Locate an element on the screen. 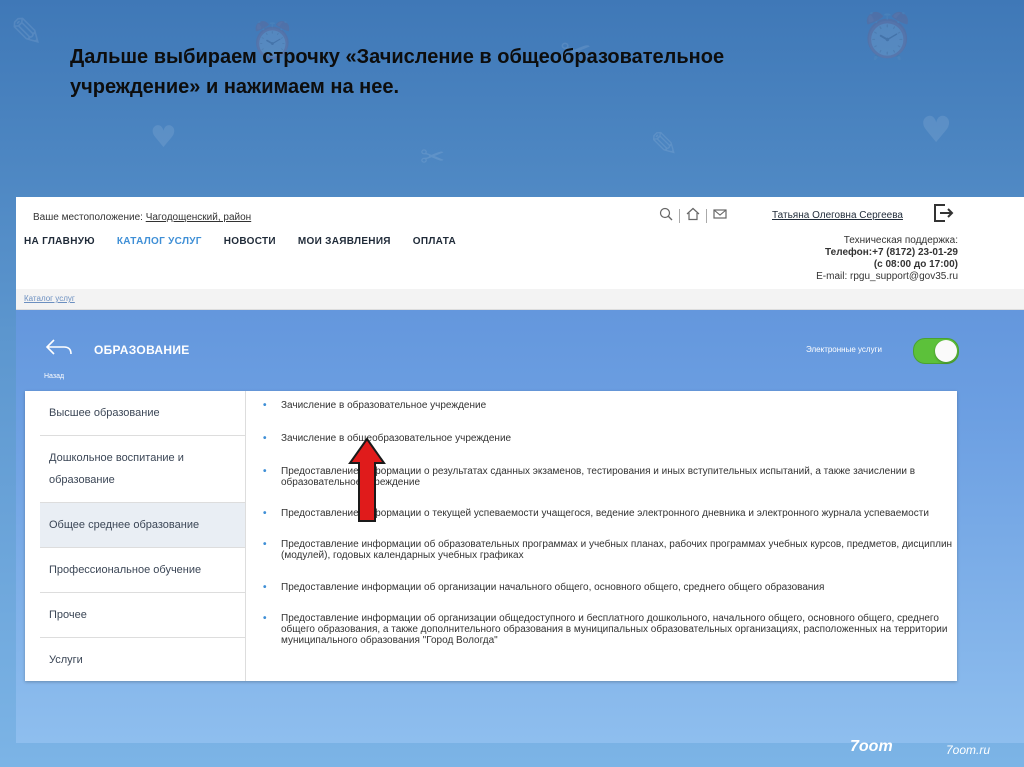 The image size is (1024, 767). toggle-knob is located at coordinates (946, 351).